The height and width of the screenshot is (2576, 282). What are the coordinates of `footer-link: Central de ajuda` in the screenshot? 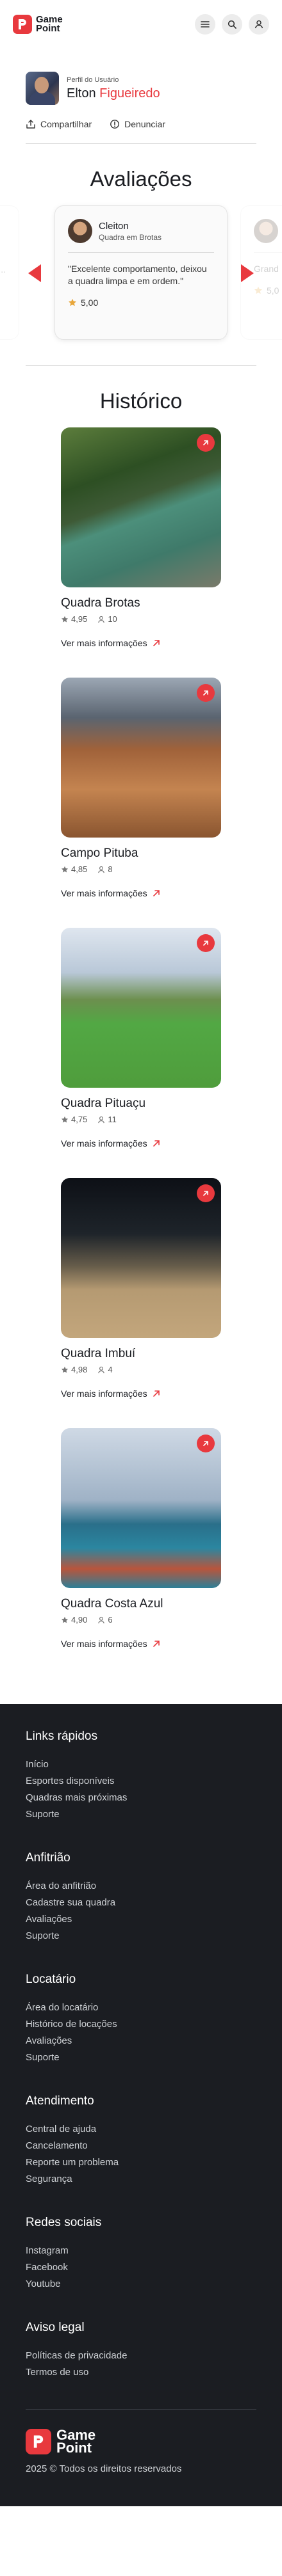 It's located at (141, 2129).